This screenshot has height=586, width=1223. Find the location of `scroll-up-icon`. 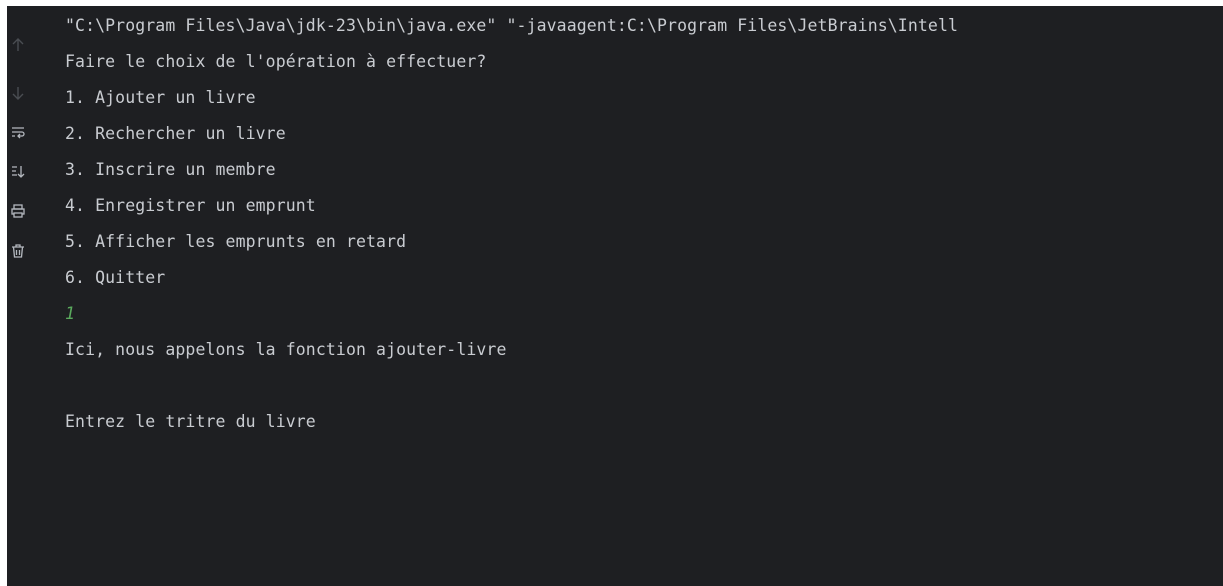

scroll-up-icon is located at coordinates (18, 45).